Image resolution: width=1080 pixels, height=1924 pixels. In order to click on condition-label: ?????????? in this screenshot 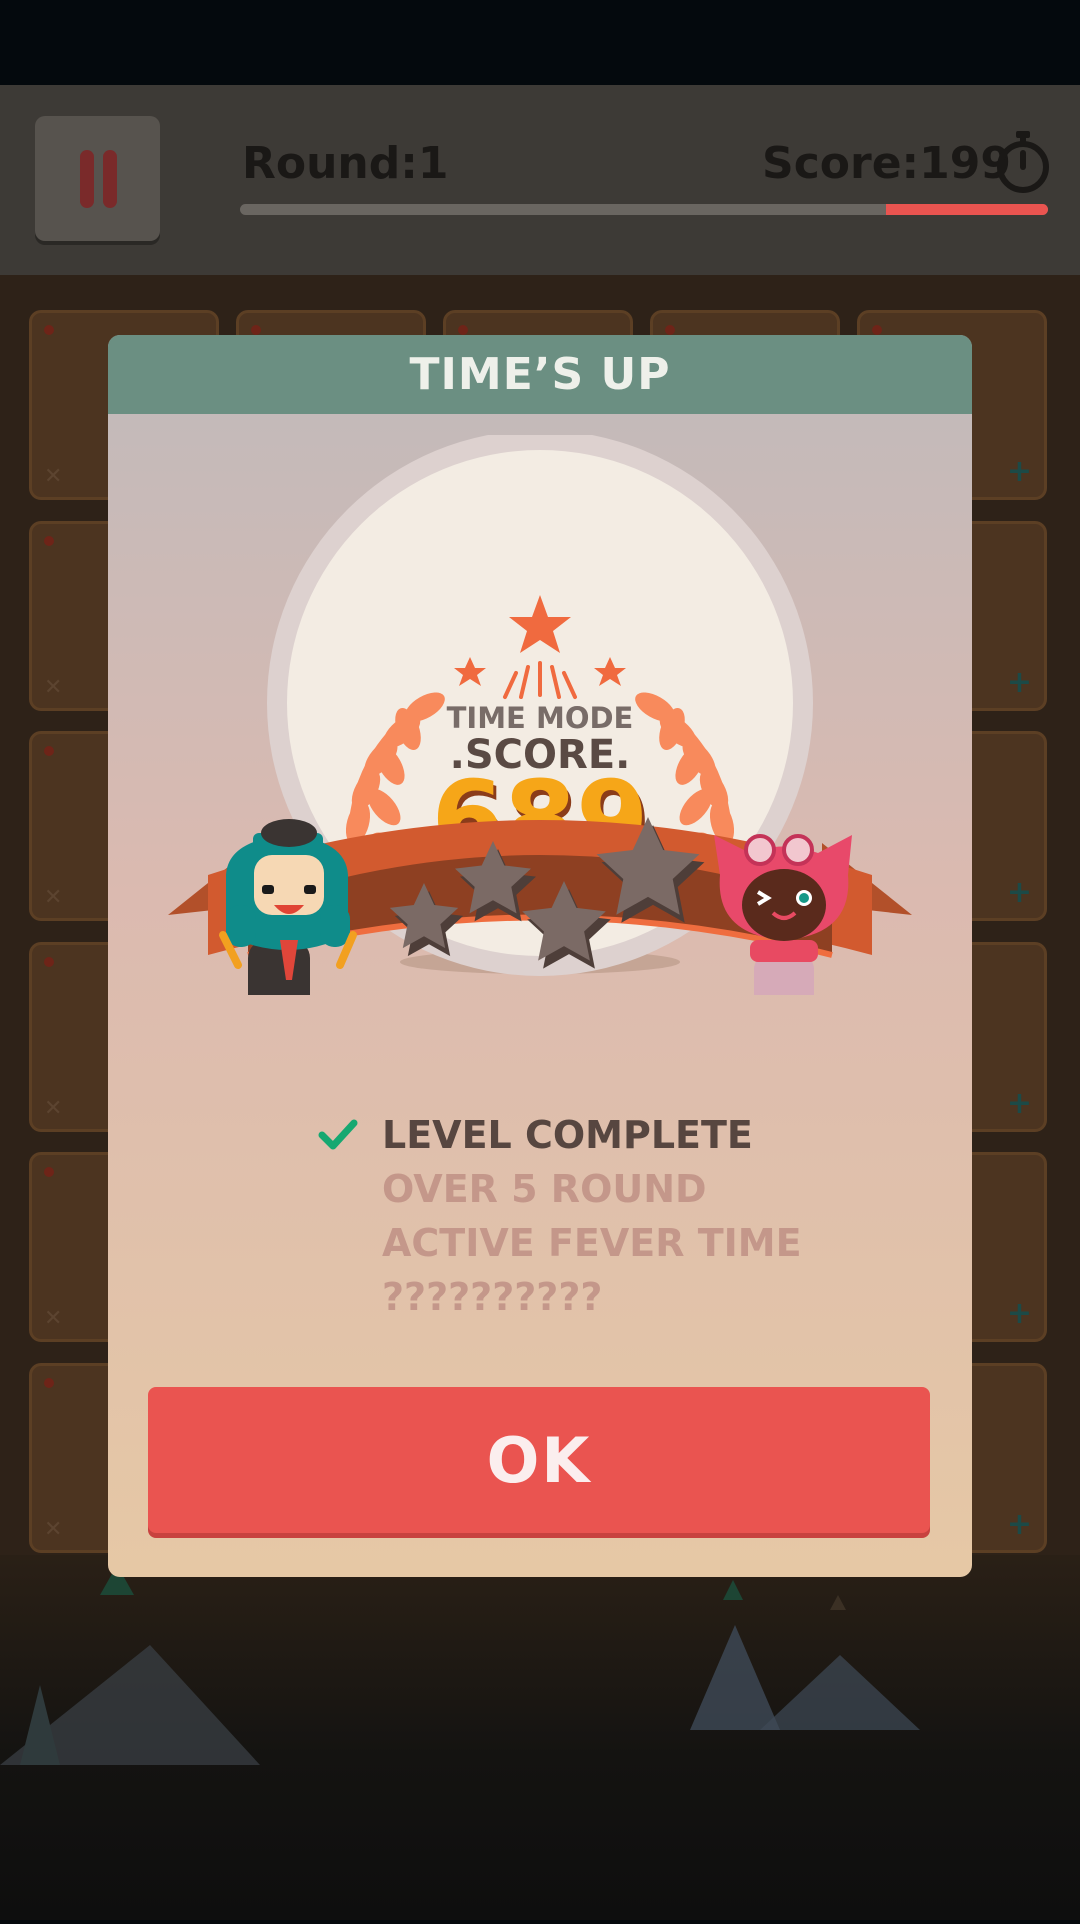, I will do `click(492, 1297)`.